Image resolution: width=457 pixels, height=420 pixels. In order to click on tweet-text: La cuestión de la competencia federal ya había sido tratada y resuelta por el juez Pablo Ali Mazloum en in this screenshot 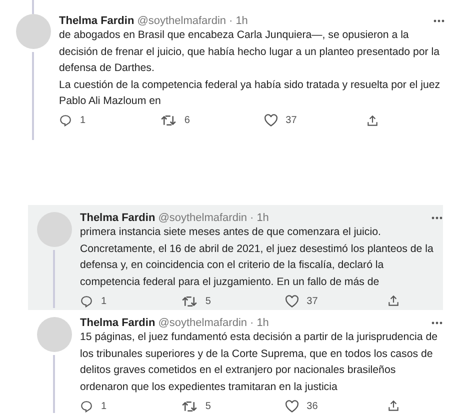, I will do `click(250, 93)`.